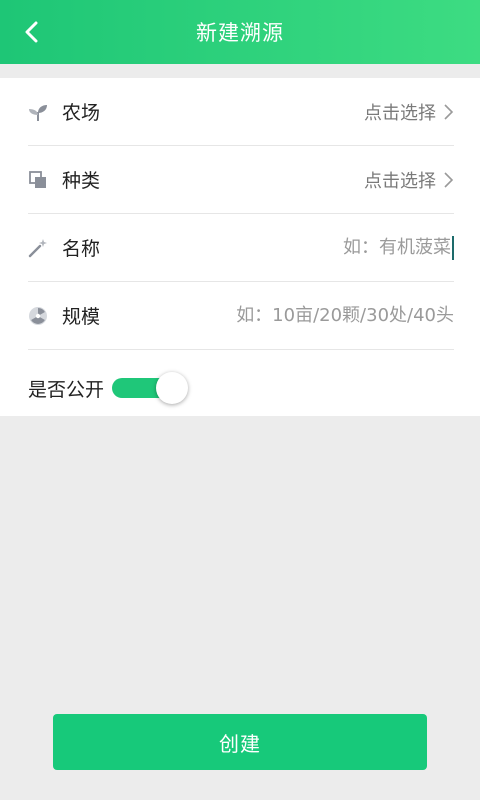  I want to click on farm-label: 农场, so click(81, 113).